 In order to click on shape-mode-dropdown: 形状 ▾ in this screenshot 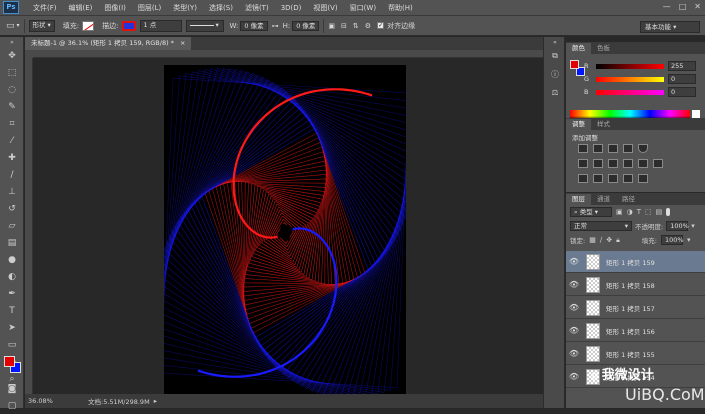, I will do `click(41, 25)`.